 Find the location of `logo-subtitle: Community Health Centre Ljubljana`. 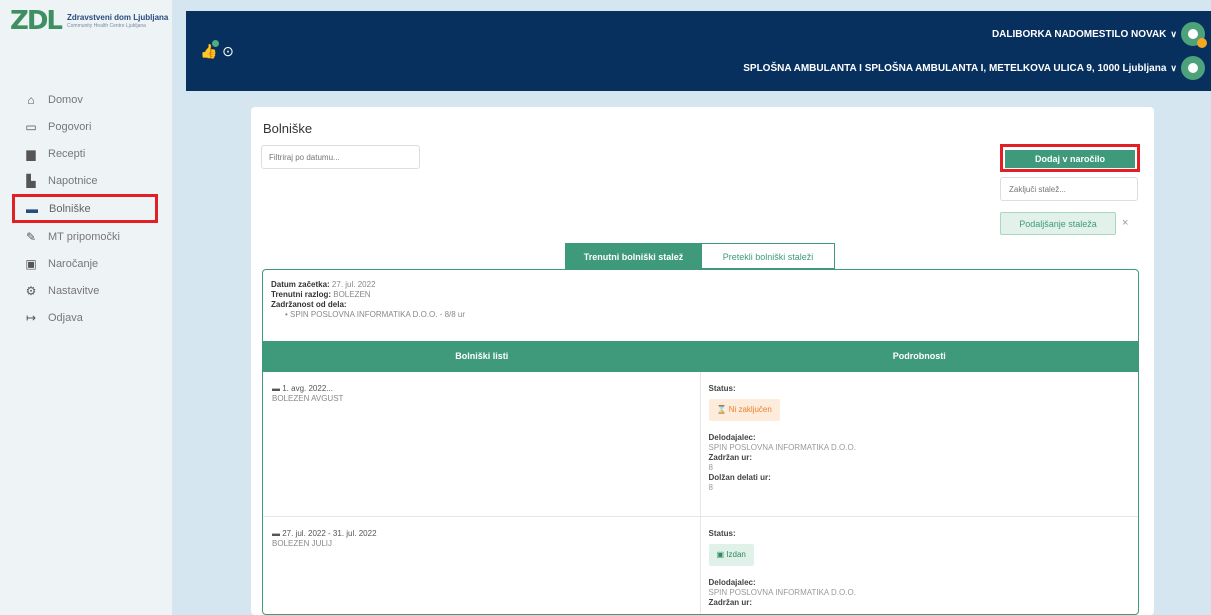

logo-subtitle: Community Health Centre Ljubljana is located at coordinates (106, 25).